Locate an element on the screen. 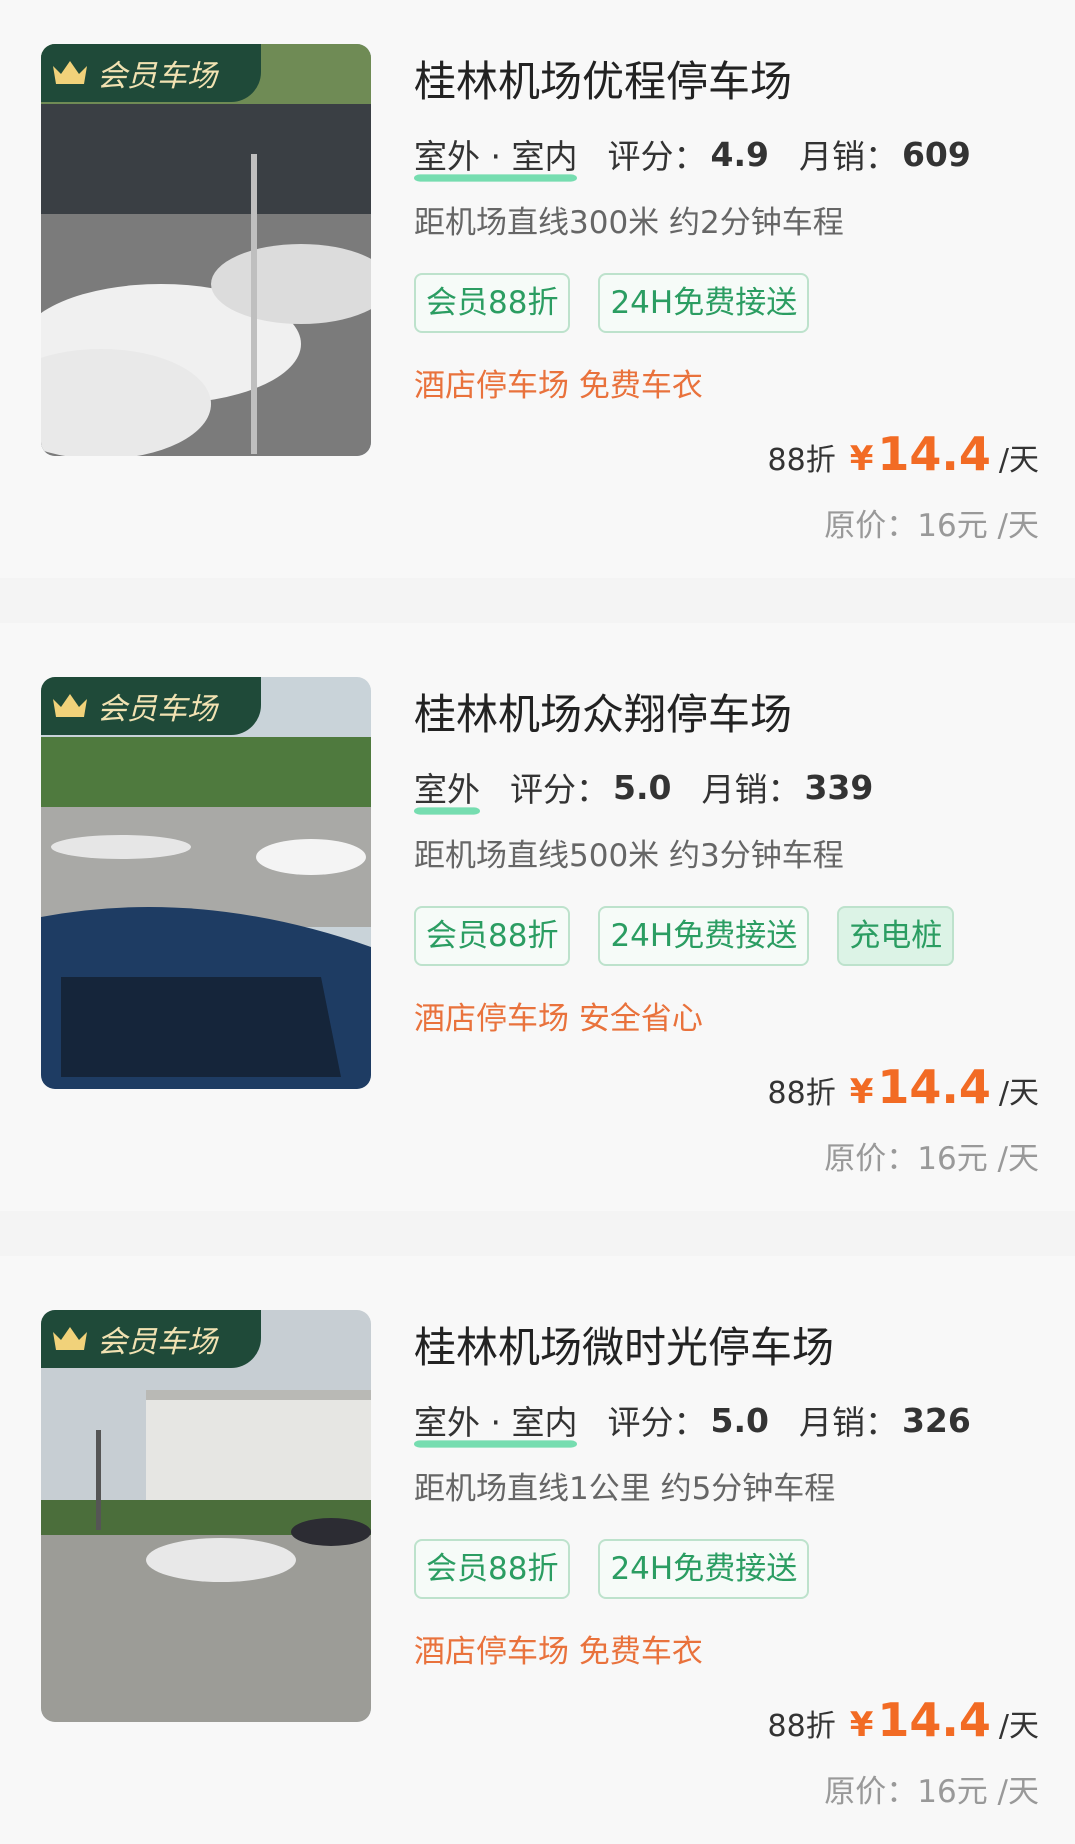 This screenshot has width=1075, height=1844. lot-name: 桂林机场众翔停车场 is located at coordinates (603, 711).